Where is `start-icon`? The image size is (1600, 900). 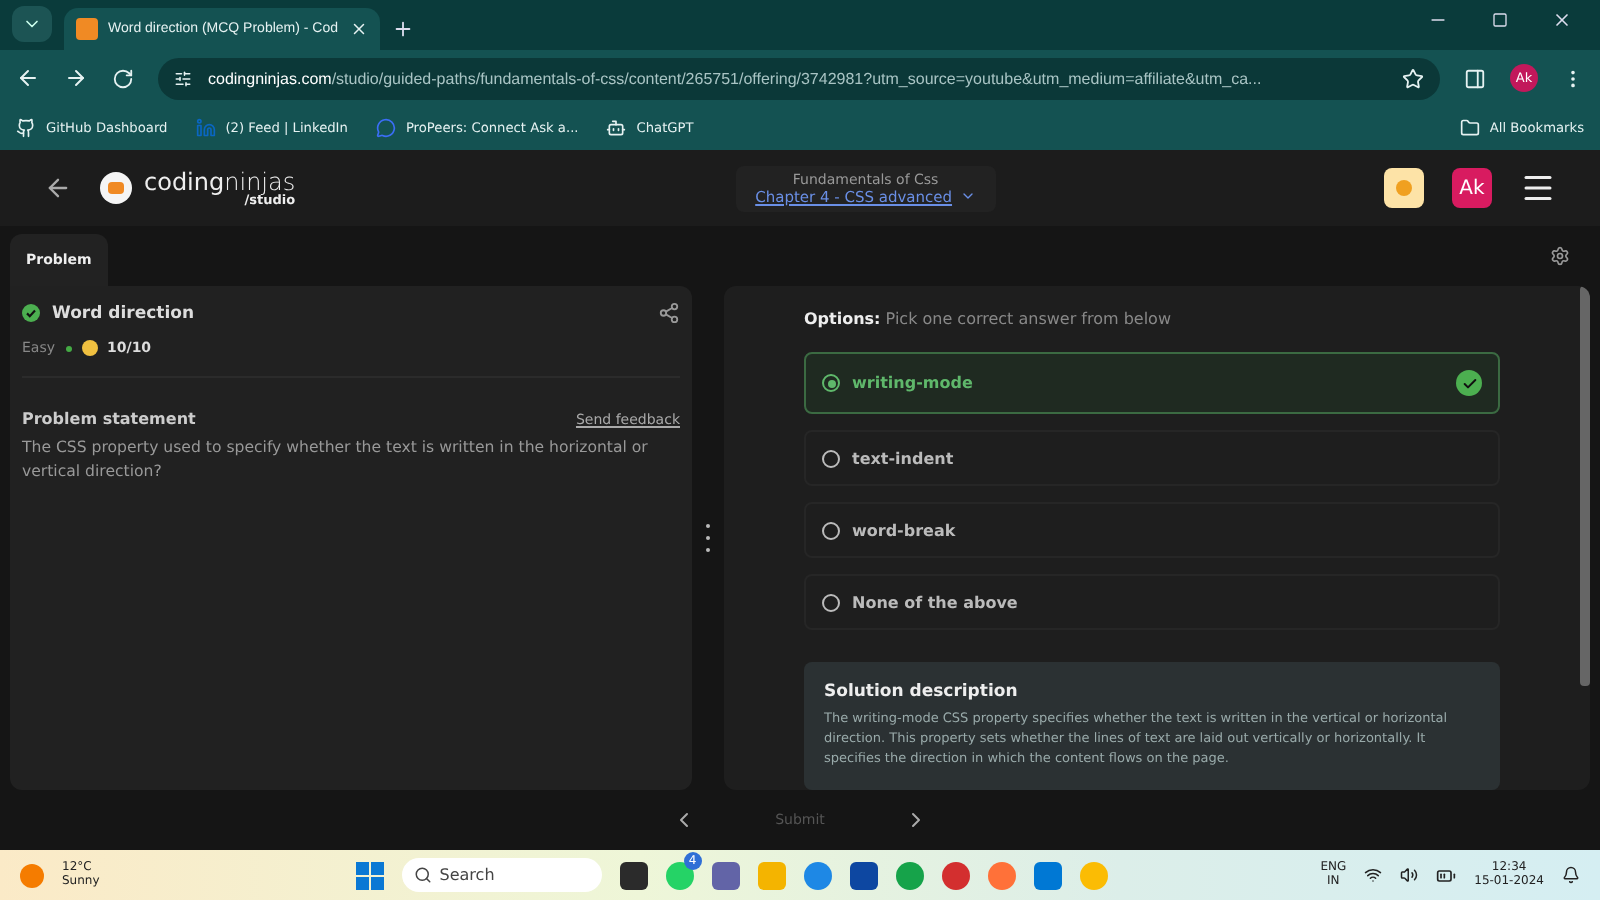 start-icon is located at coordinates (369, 875).